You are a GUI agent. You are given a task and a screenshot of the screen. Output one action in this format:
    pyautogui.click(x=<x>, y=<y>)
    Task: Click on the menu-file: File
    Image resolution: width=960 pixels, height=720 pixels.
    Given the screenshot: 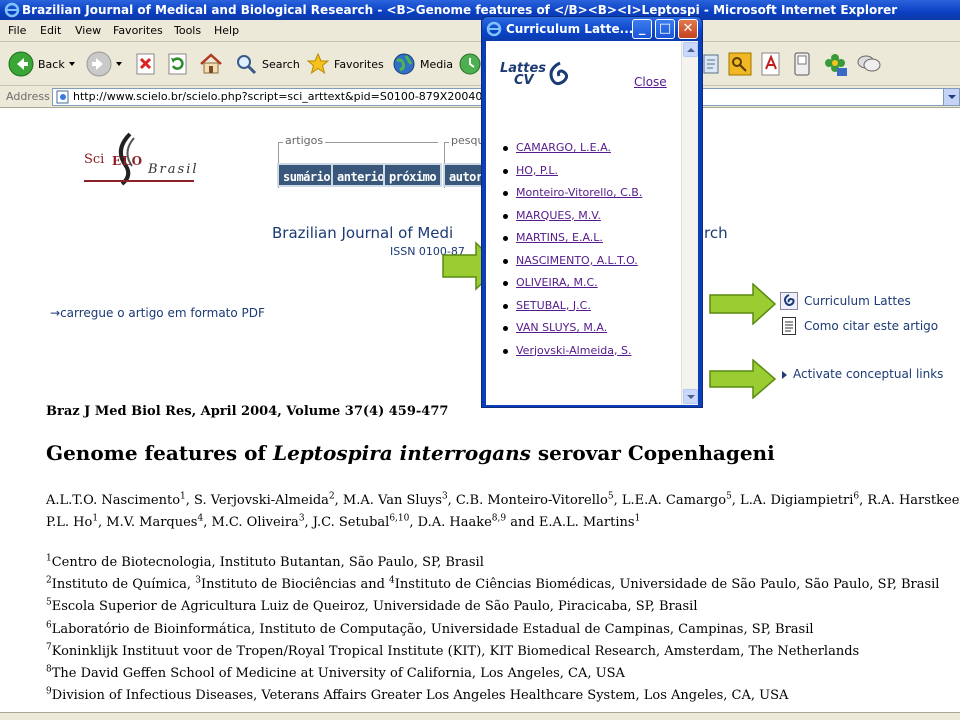 What is the action you would take?
    pyautogui.click(x=17, y=30)
    